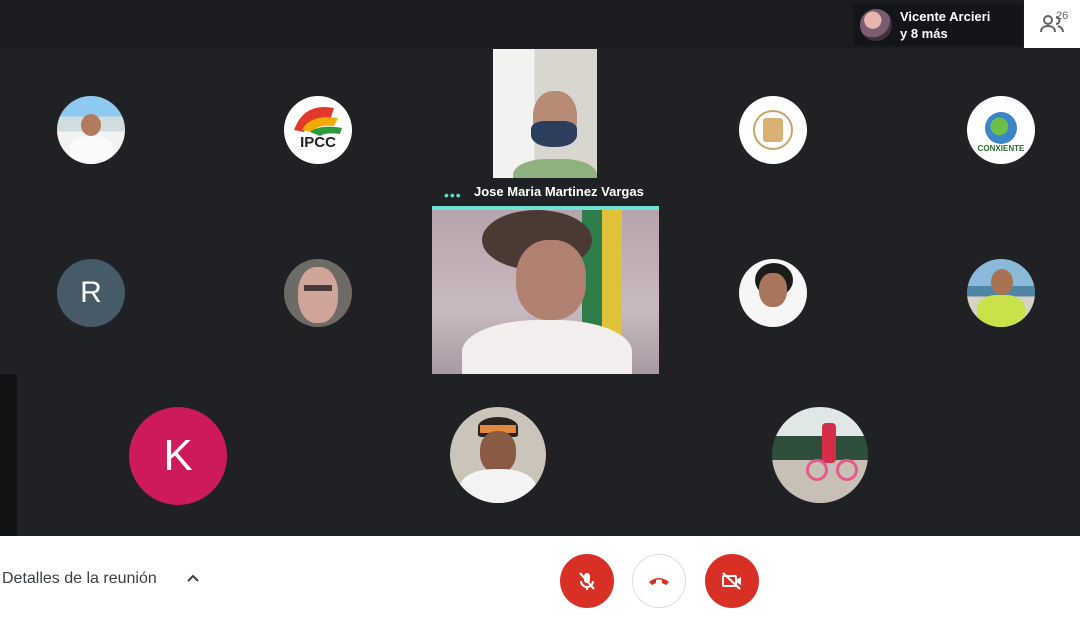 Image resolution: width=1080 pixels, height=624 pixels. Describe the element at coordinates (773, 293) in the screenshot. I see `participant-avatar-woman-smile` at that location.